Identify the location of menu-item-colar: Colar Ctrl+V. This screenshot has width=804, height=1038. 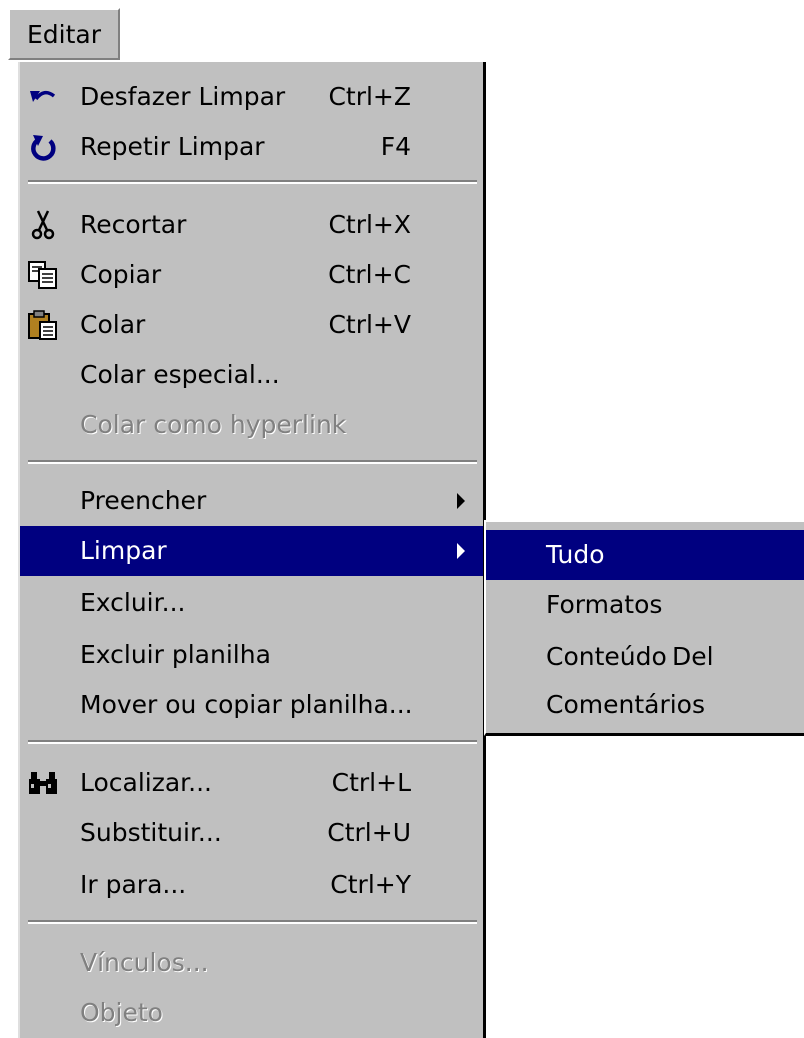
(251, 325).